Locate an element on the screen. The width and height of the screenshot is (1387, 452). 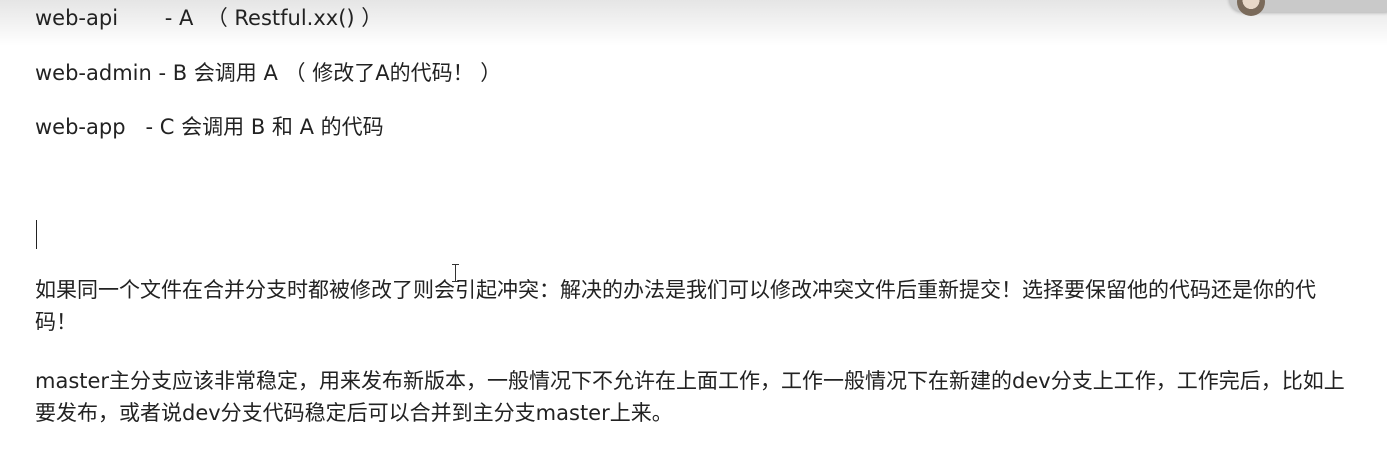
line-web-app: web-app - C 会调用 B 和 A 的代码 is located at coordinates (209, 127).